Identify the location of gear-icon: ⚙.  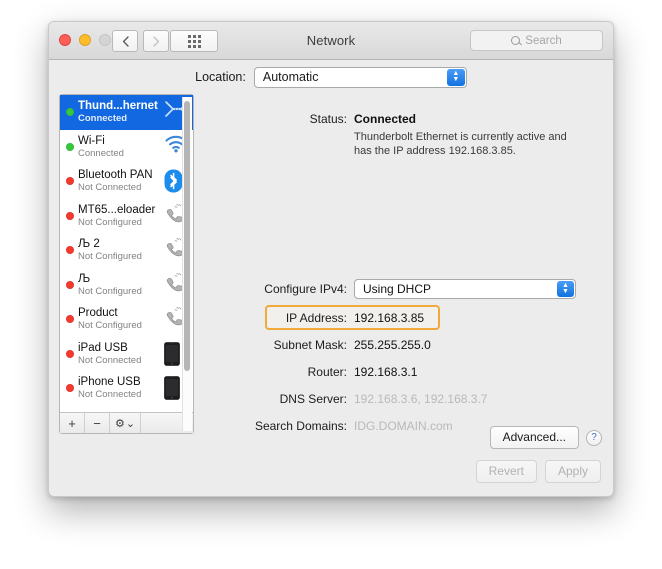
(119, 423).